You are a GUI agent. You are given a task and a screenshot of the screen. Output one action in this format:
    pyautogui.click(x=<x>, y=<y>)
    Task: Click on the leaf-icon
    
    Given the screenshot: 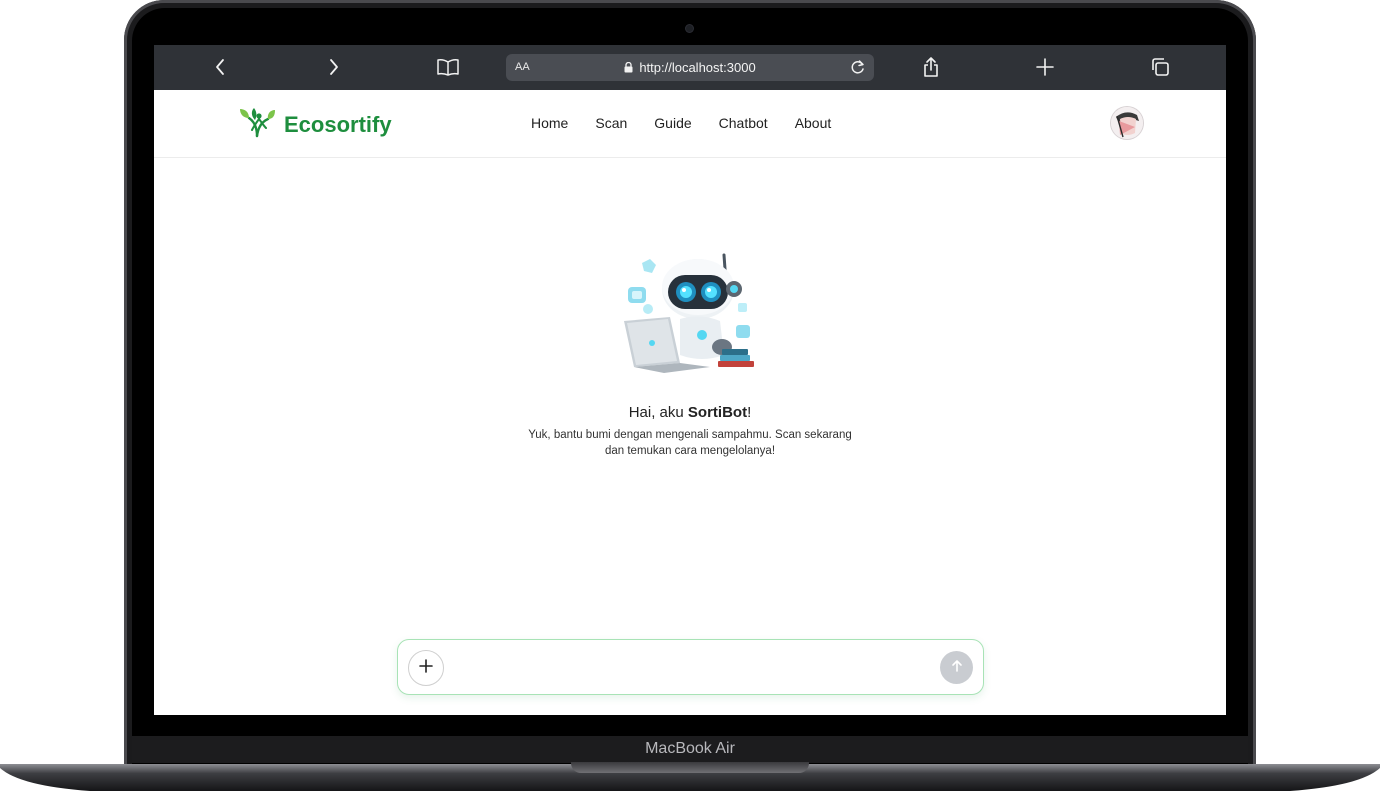 What is the action you would take?
    pyautogui.click(x=257, y=124)
    